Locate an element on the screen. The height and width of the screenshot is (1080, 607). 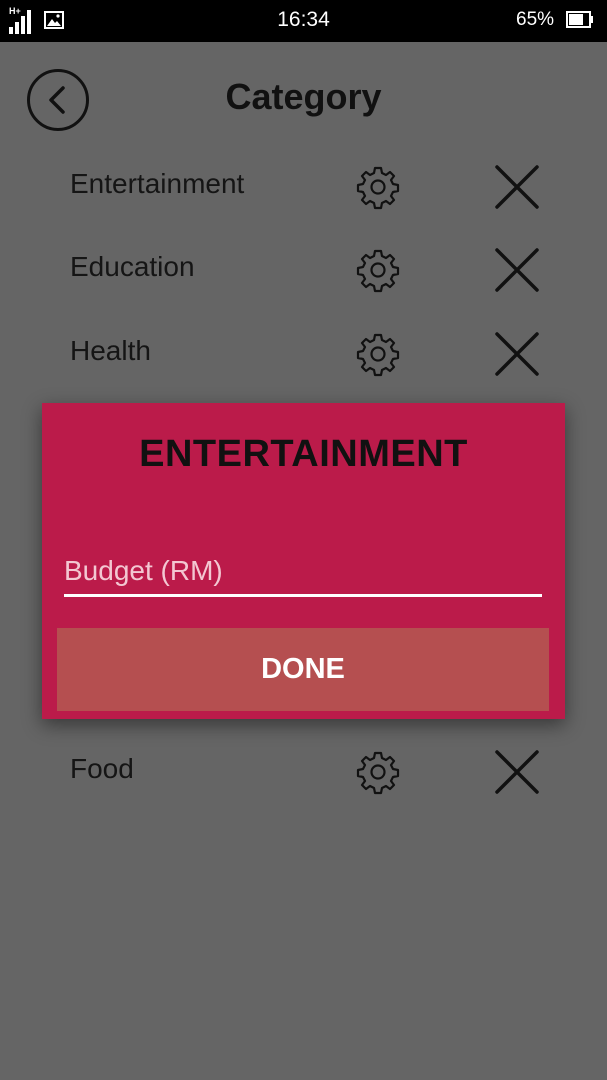
budget-input is located at coordinates (303, 572).